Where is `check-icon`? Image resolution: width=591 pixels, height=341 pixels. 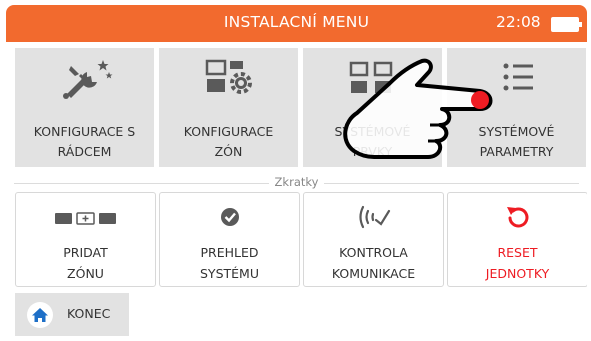
check-icon is located at coordinates (229, 217).